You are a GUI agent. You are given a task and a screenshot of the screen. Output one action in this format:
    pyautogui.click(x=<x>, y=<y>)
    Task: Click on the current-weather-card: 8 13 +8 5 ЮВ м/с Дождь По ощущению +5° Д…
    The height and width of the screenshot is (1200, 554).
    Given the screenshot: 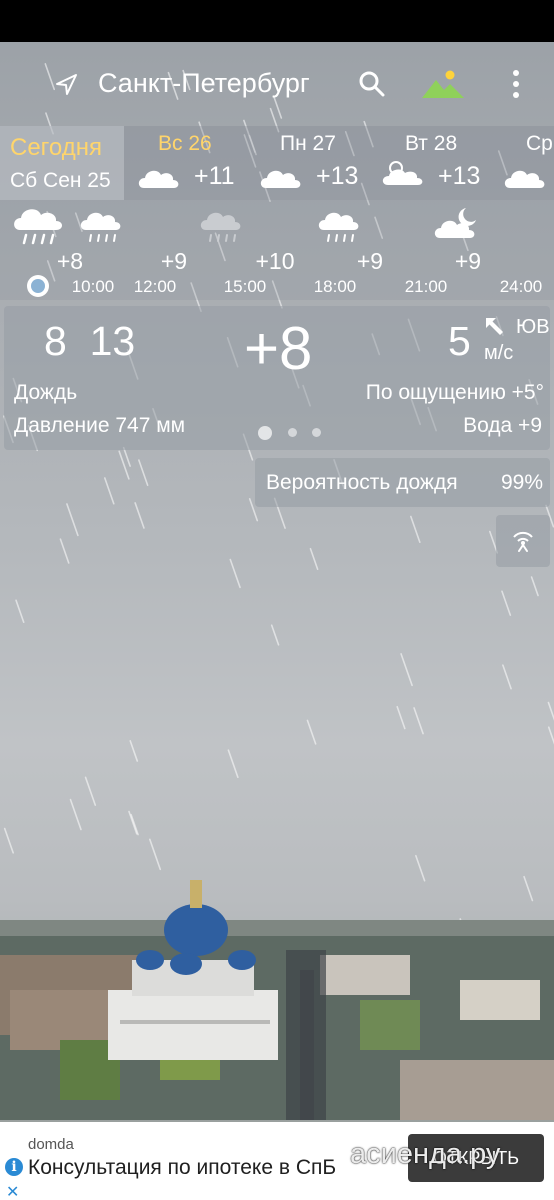 What is the action you would take?
    pyautogui.click(x=277, y=378)
    